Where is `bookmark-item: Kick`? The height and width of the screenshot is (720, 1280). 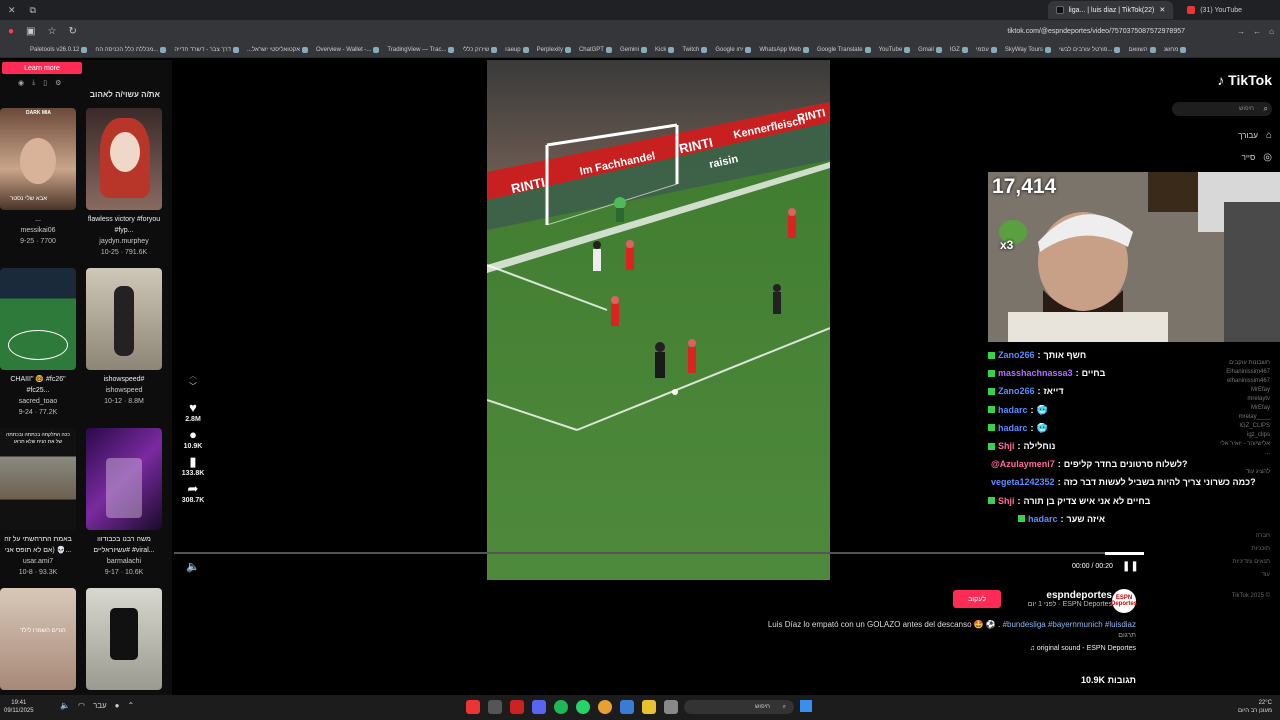 bookmark-item: Kick is located at coordinates (665, 49).